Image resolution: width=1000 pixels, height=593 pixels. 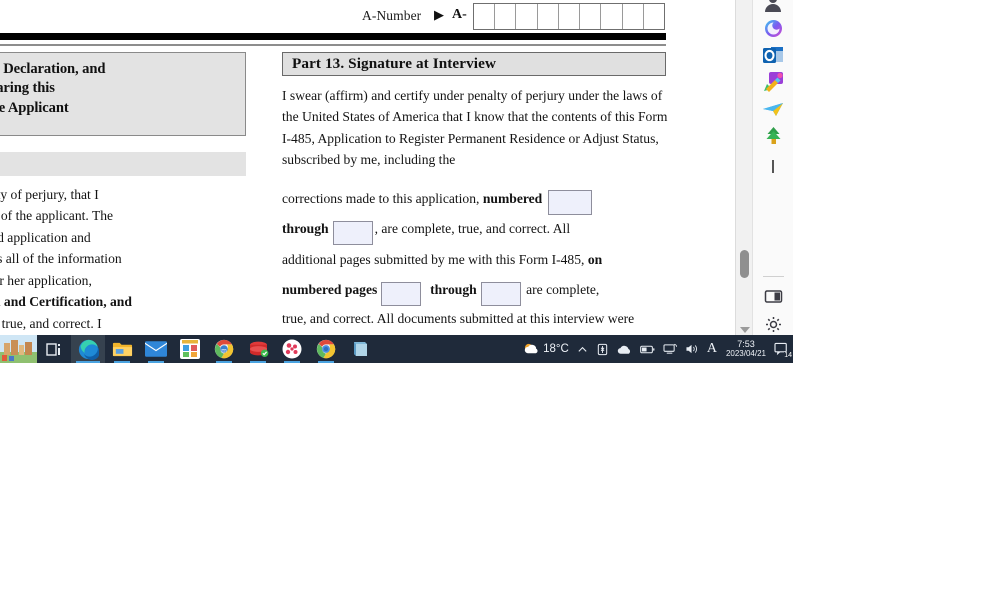 I want to click on left-body-line: nitted with, his or her application,, so click(x=46, y=280).